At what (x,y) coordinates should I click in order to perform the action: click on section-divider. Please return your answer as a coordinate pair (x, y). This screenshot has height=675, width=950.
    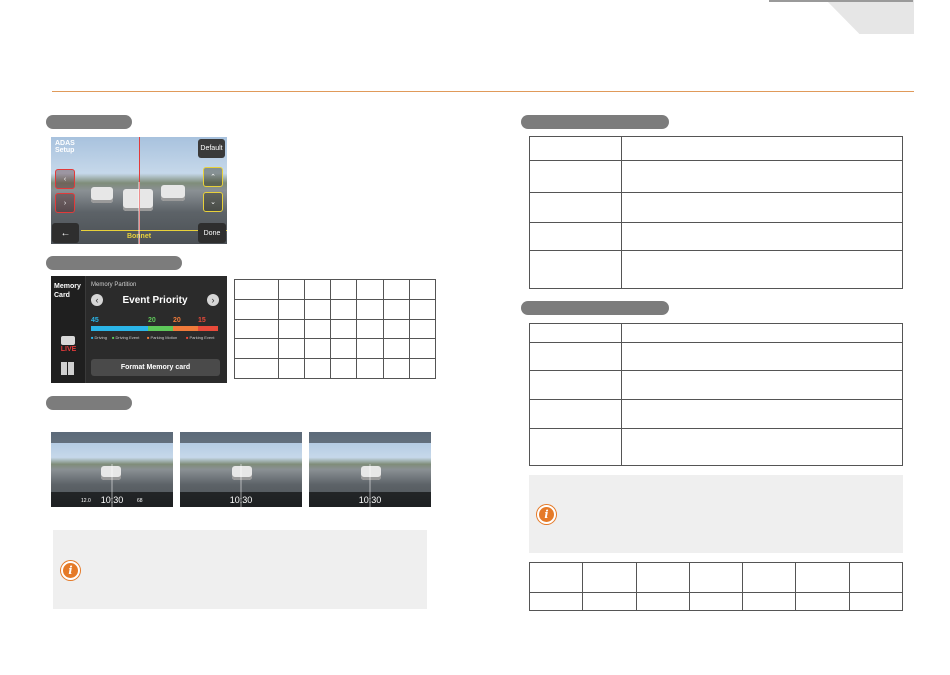
    Looking at the image, I should click on (483, 91).